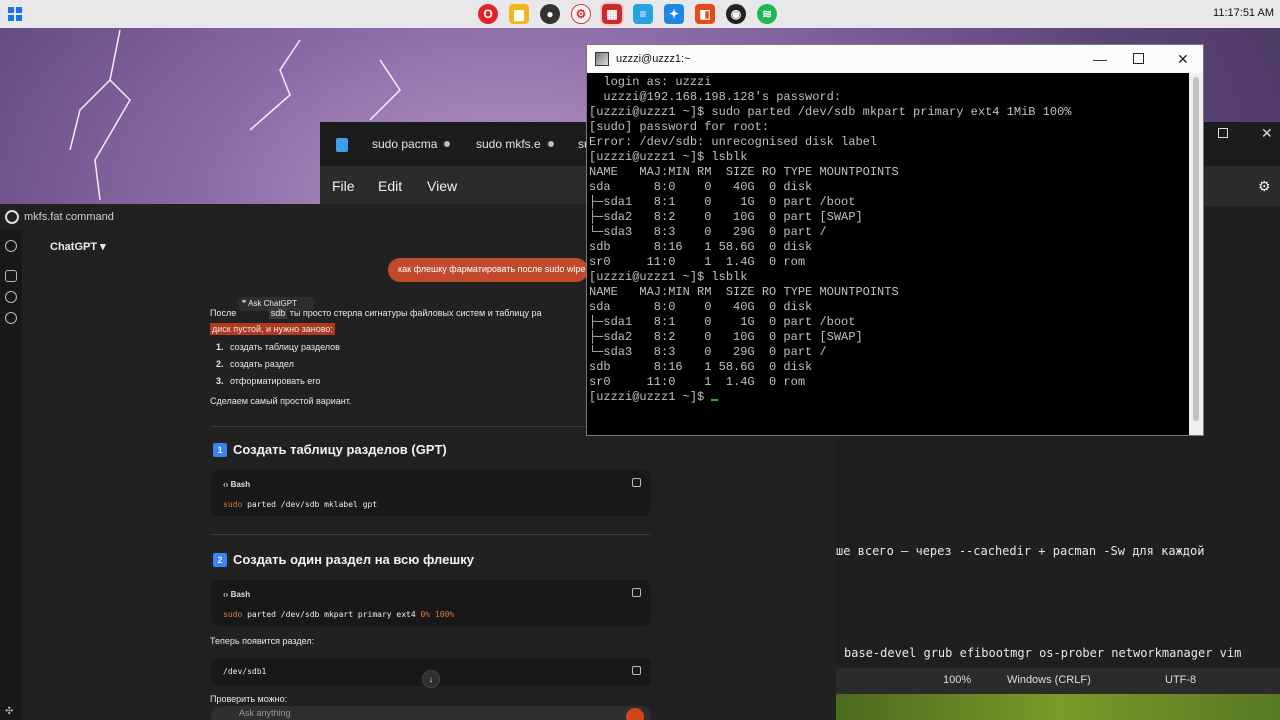  What do you see at coordinates (715, 97) in the screenshot?
I see `terminal-line: uzzzi@192.168.198.128's password:` at bounding box center [715, 97].